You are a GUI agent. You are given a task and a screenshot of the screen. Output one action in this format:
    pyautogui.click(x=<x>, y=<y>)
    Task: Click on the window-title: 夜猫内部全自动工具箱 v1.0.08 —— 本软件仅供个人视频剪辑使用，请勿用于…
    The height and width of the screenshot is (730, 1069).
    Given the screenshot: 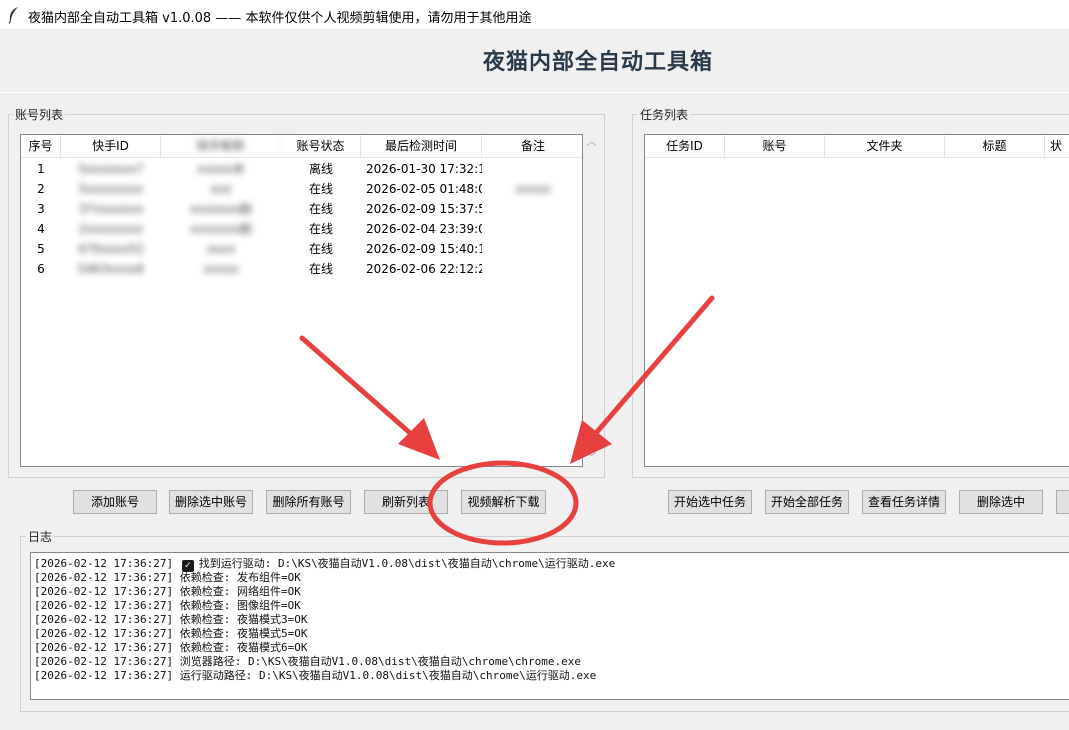 What is the action you would take?
    pyautogui.click(x=280, y=18)
    